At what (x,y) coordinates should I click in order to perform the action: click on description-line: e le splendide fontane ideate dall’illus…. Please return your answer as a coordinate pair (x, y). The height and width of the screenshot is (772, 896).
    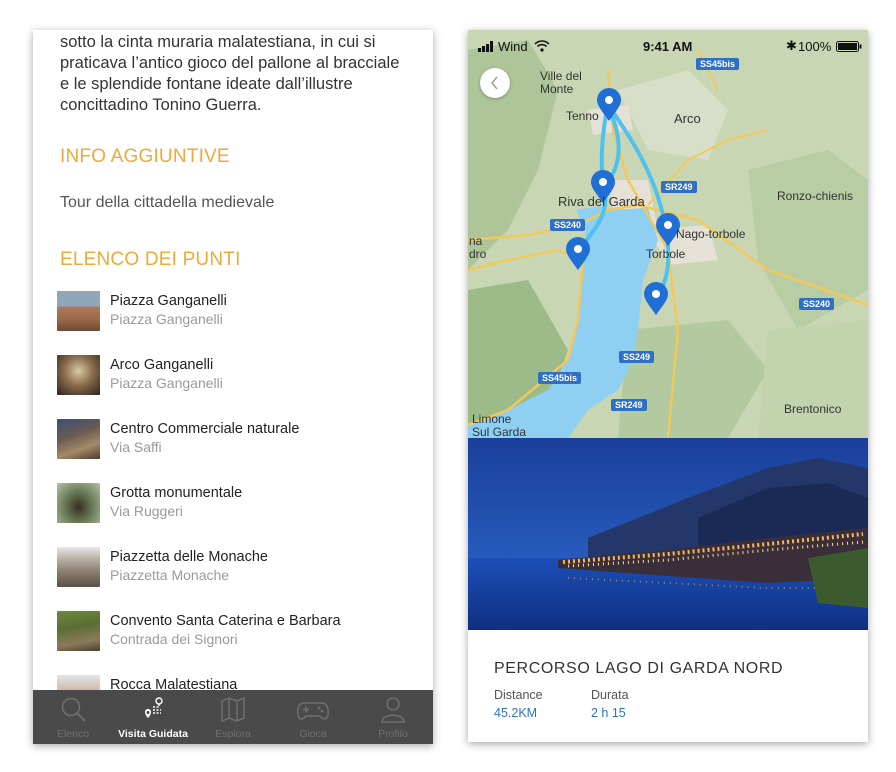
    Looking at the image, I should click on (206, 84).